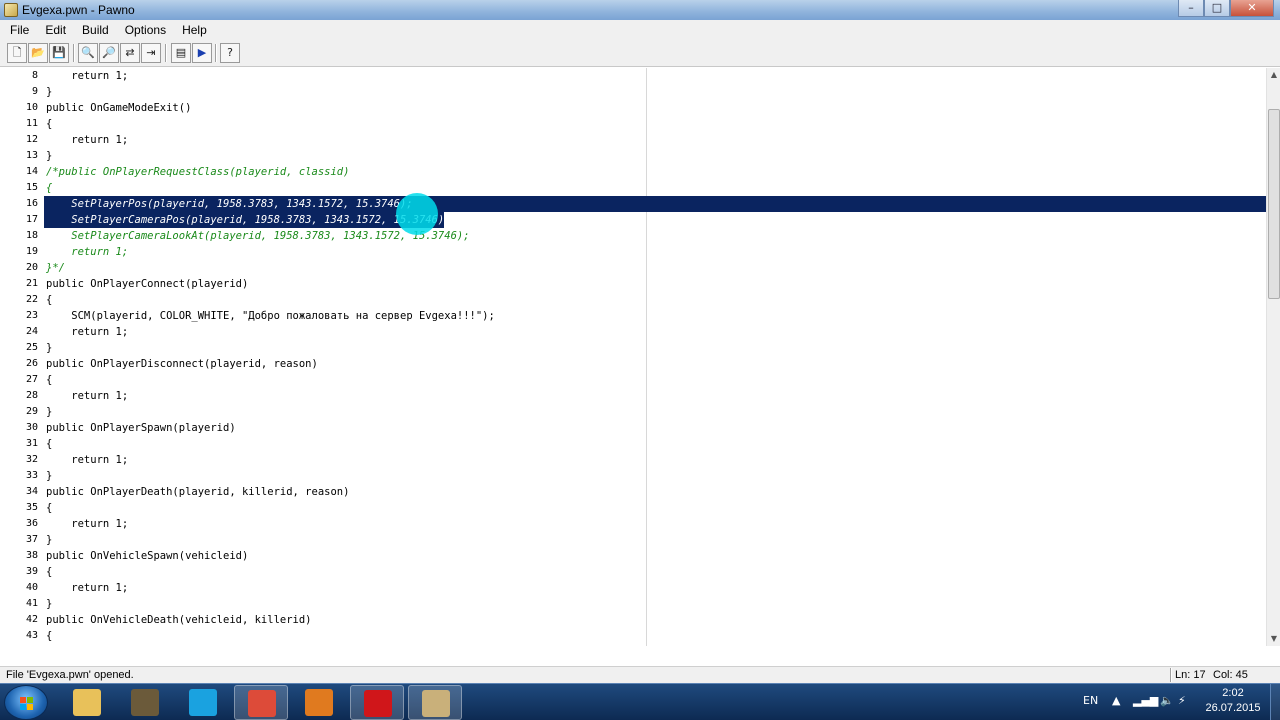 The height and width of the screenshot is (720, 1280). Describe the element at coordinates (17, 53) in the screenshot. I see `new-file-button: 🗋` at that location.